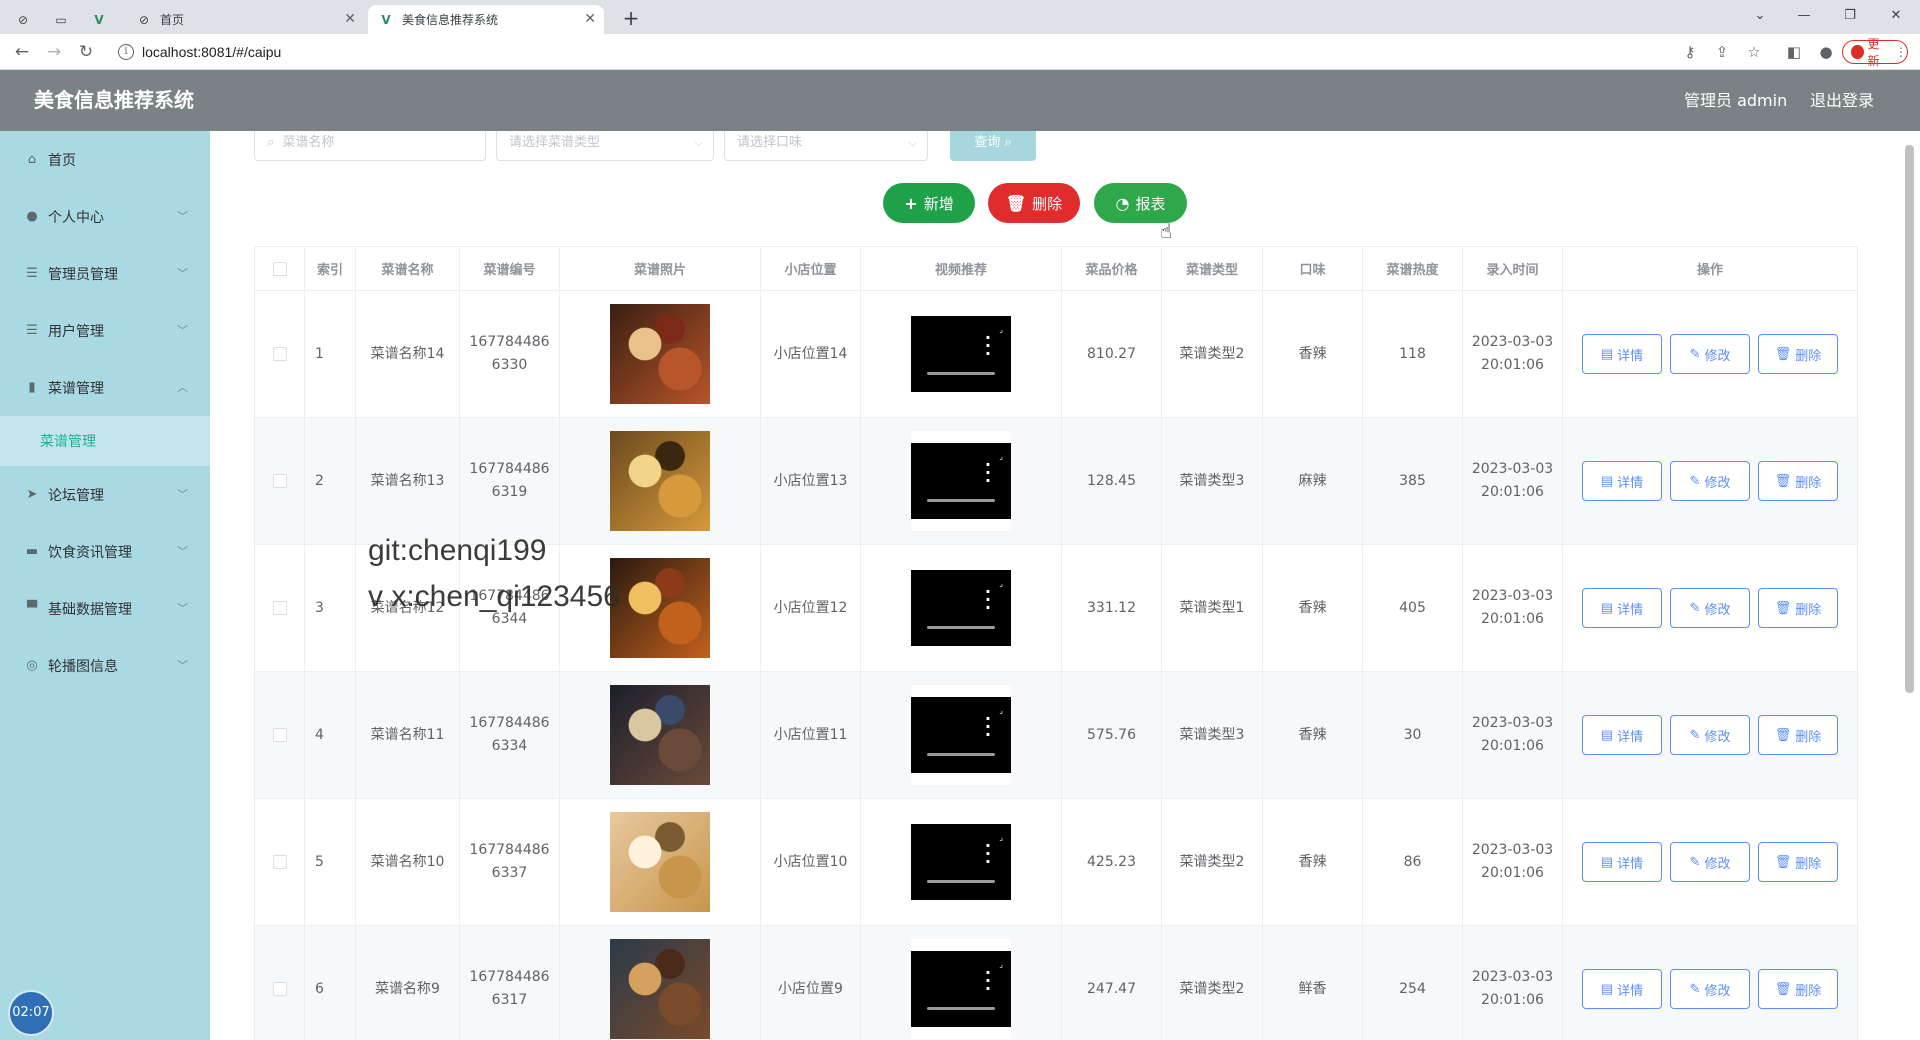  What do you see at coordinates (27, 19) in the screenshot?
I see `pinned-tab: ⊘` at bounding box center [27, 19].